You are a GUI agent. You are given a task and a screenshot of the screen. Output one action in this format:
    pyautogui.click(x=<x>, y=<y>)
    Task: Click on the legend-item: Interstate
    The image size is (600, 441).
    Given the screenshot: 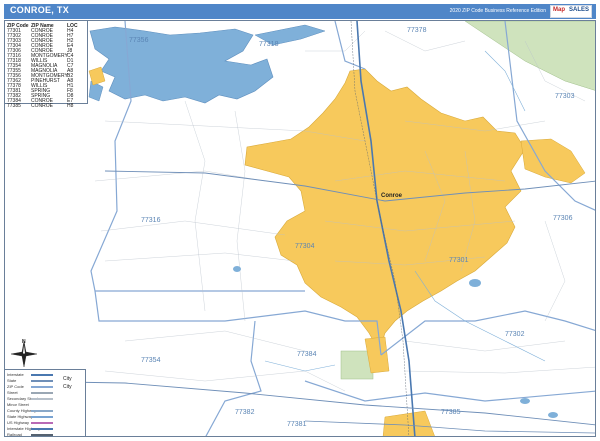 What is the action you would take?
    pyautogui.click(x=15, y=374)
    